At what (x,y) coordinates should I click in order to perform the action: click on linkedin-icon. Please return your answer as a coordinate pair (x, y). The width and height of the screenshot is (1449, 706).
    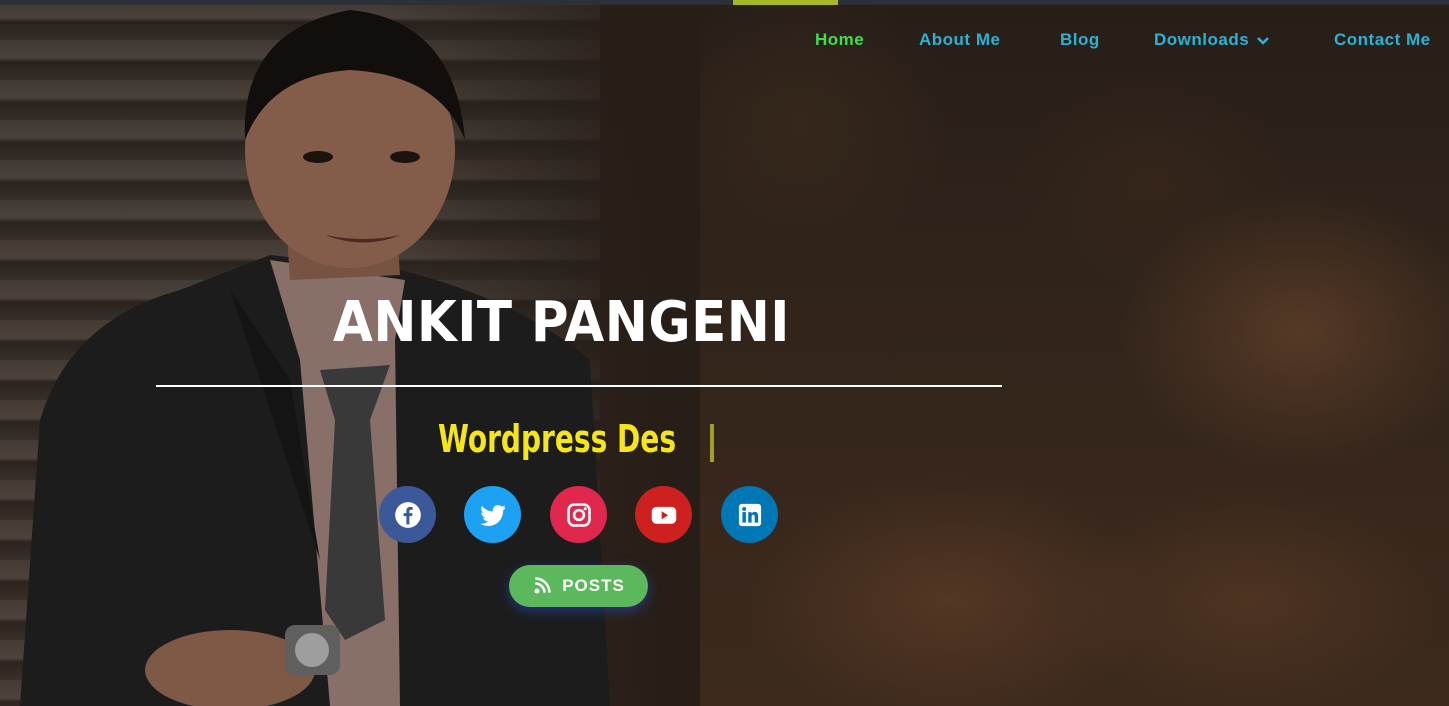
    Looking at the image, I should click on (749, 514).